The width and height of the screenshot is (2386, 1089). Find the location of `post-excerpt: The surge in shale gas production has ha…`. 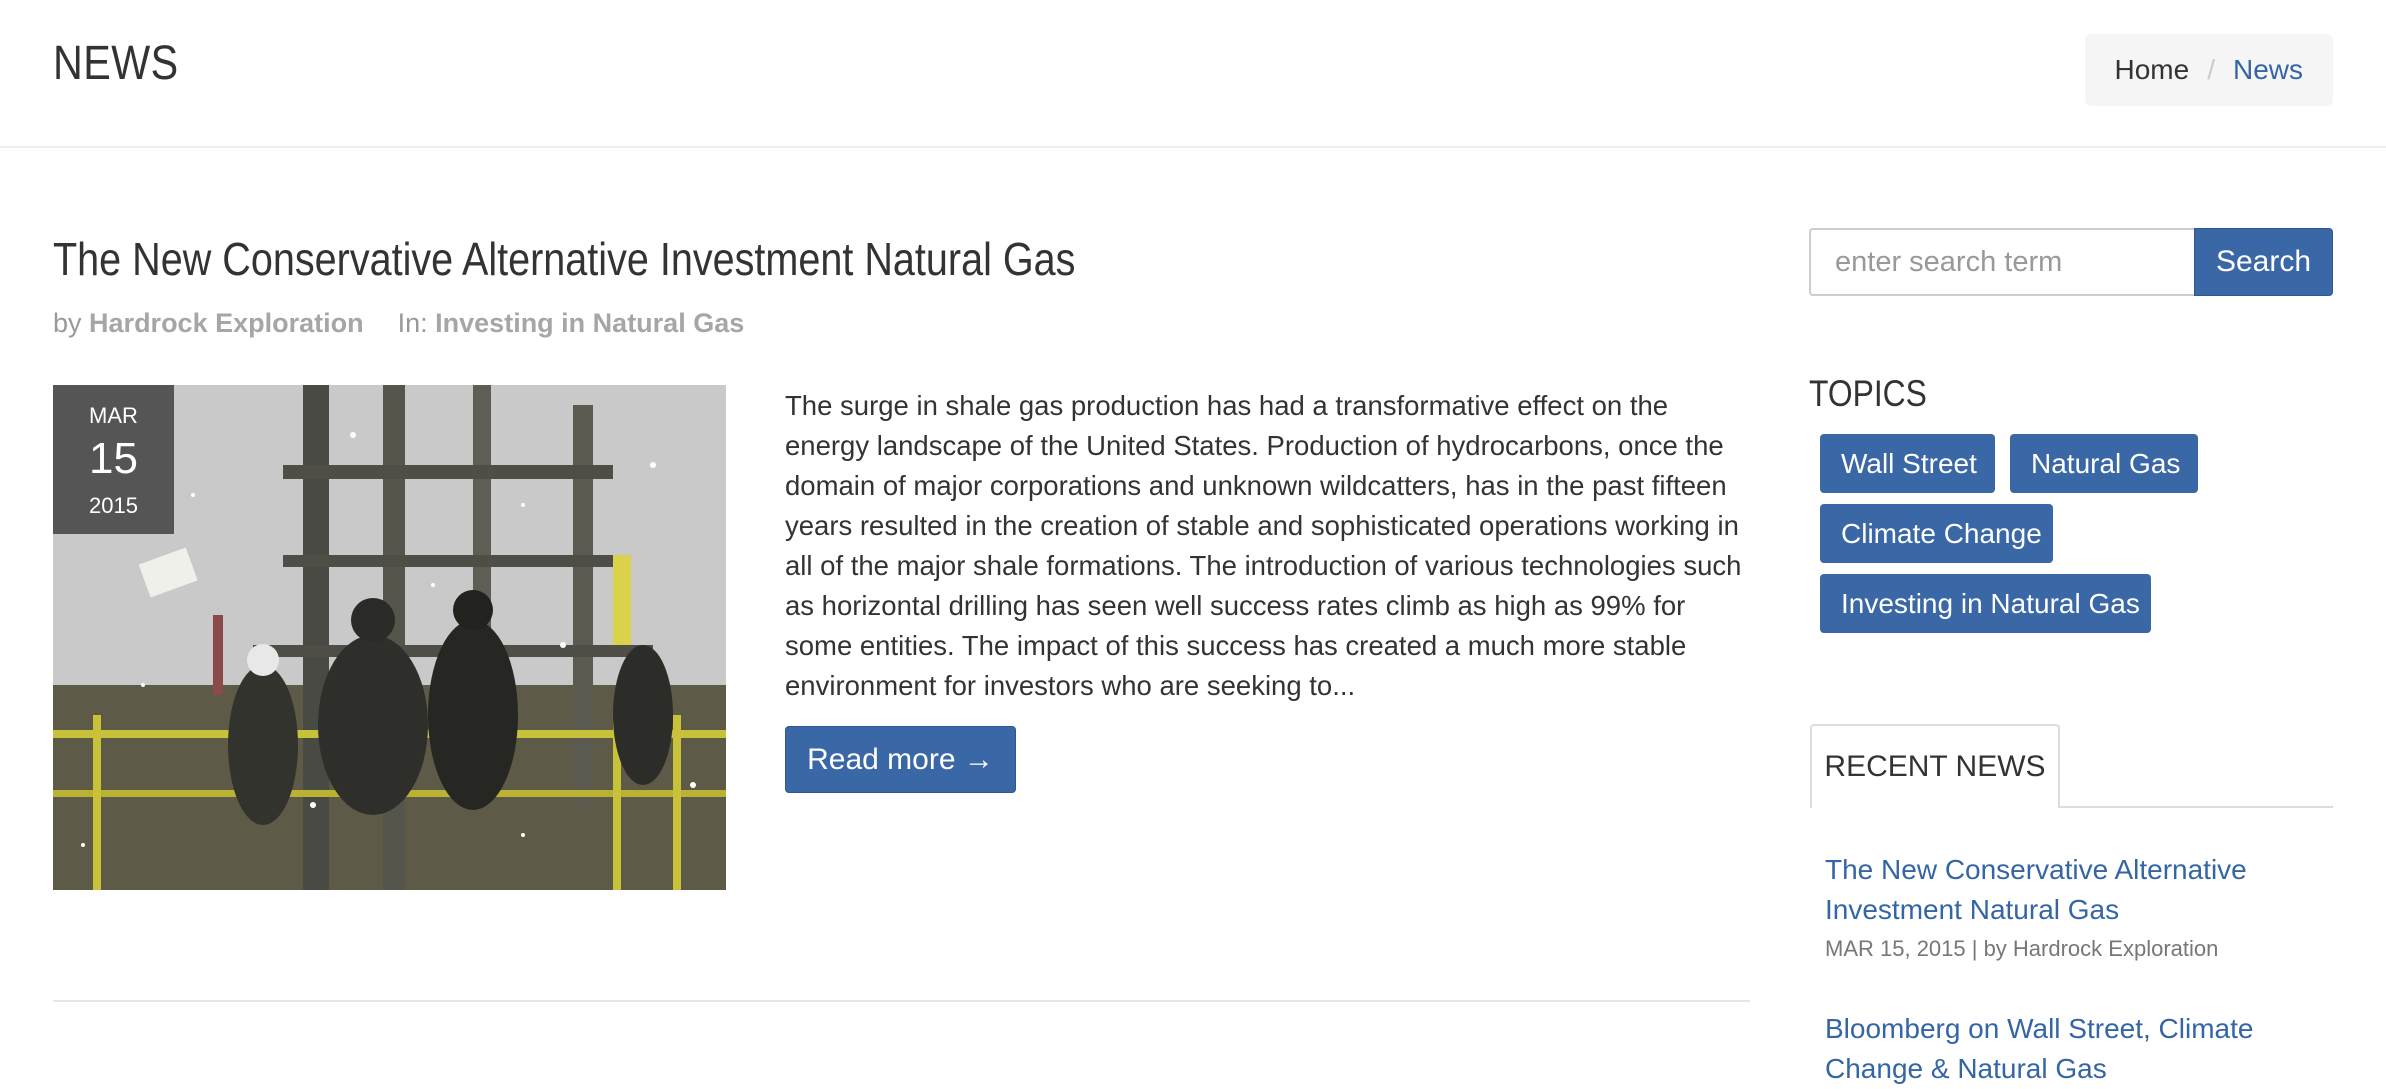

post-excerpt: The surge in shale gas production has ha… is located at coordinates (1263, 545).